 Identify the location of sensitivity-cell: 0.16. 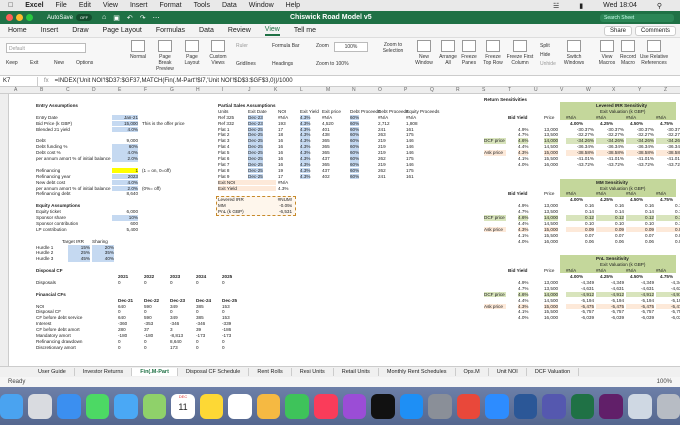
(580, 206).